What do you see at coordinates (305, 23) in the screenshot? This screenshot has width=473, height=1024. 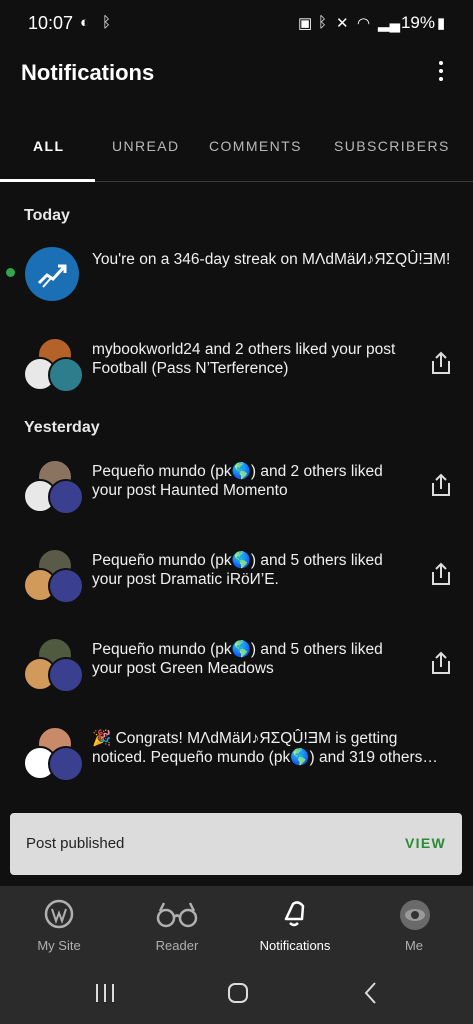 I see `nfc-icon: ▣` at bounding box center [305, 23].